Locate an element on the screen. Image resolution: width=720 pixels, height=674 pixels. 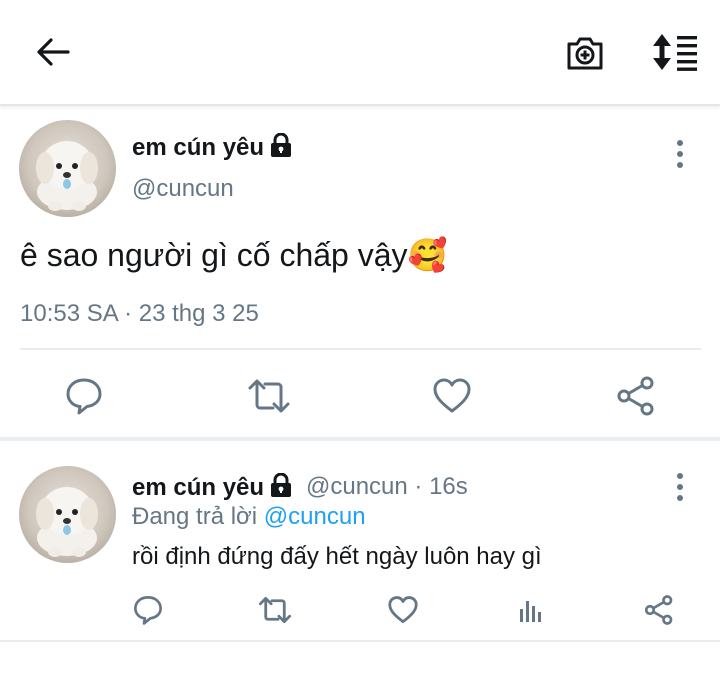
replying-to-mention: @cuncun is located at coordinates (315, 516).